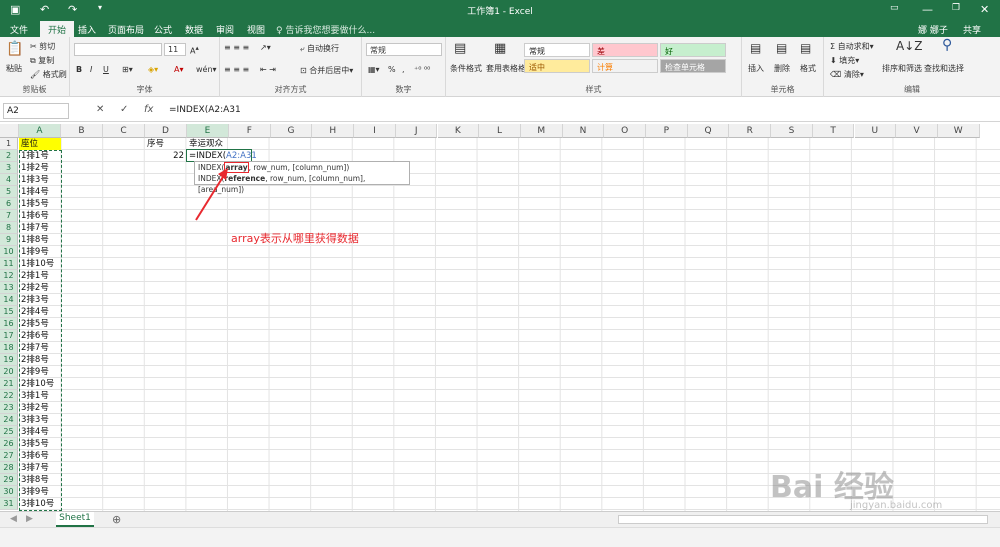 This screenshot has width=1000, height=547. What do you see at coordinates (75, 519) in the screenshot?
I see `sheet-tab-sheet1: Sheet1` at bounding box center [75, 519].